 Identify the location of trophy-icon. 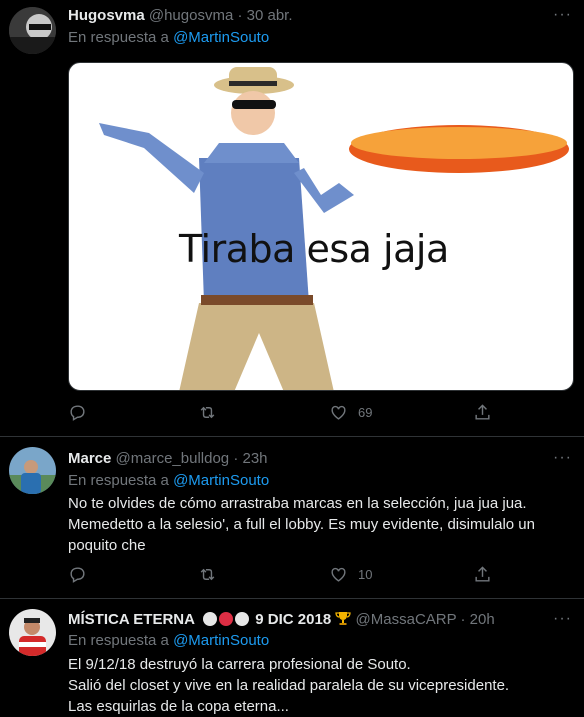
(343, 621).